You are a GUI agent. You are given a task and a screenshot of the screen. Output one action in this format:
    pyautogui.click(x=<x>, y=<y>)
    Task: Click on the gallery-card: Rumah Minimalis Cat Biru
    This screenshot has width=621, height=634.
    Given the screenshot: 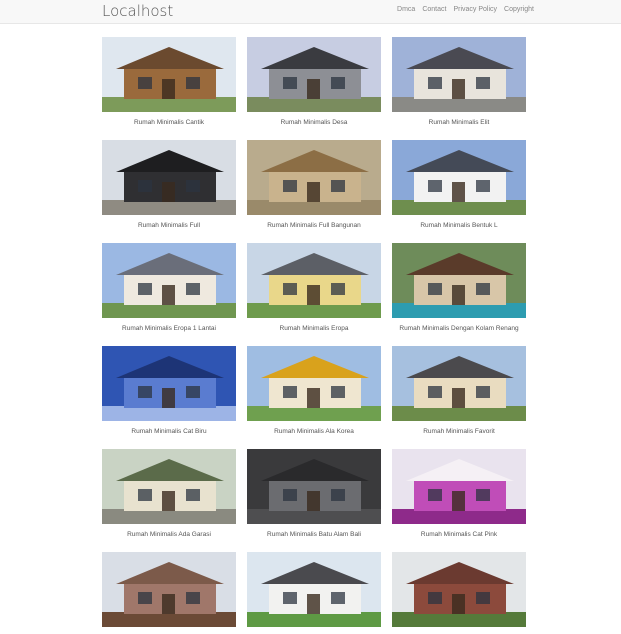 What is the action you would take?
    pyautogui.click(x=169, y=390)
    